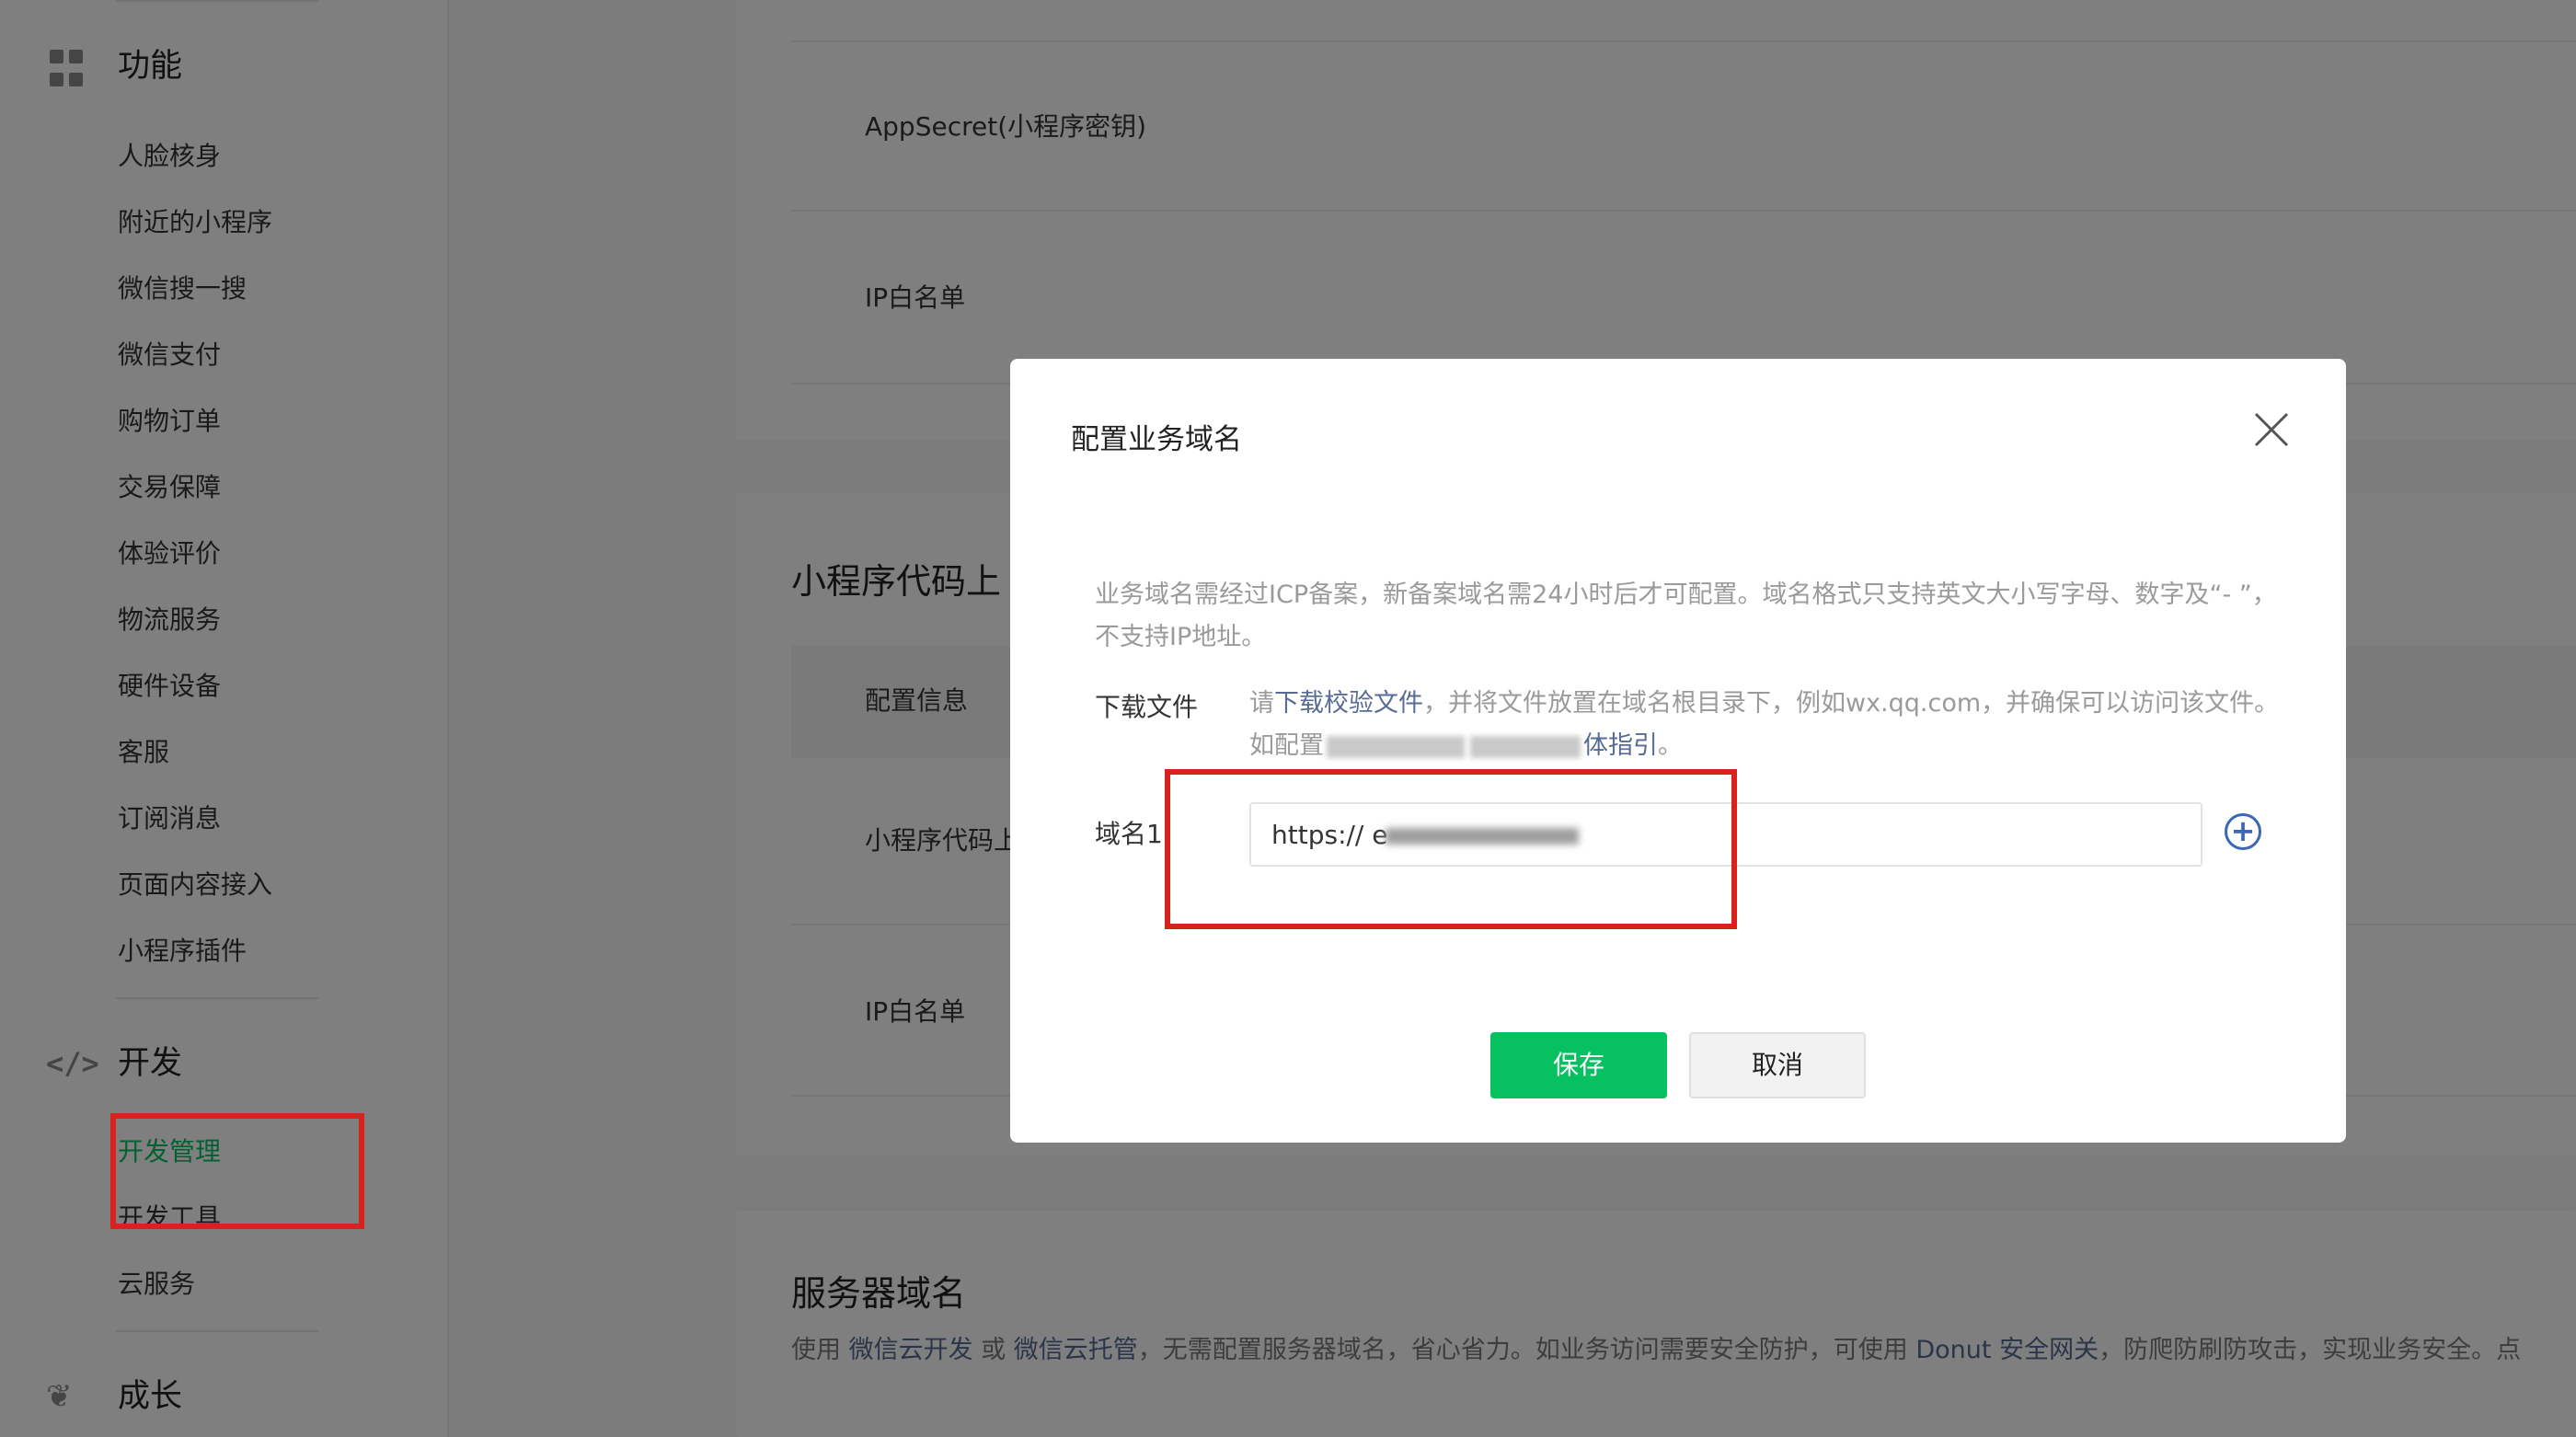 The image size is (2576, 1437). I want to click on close-icon, so click(2271, 429).